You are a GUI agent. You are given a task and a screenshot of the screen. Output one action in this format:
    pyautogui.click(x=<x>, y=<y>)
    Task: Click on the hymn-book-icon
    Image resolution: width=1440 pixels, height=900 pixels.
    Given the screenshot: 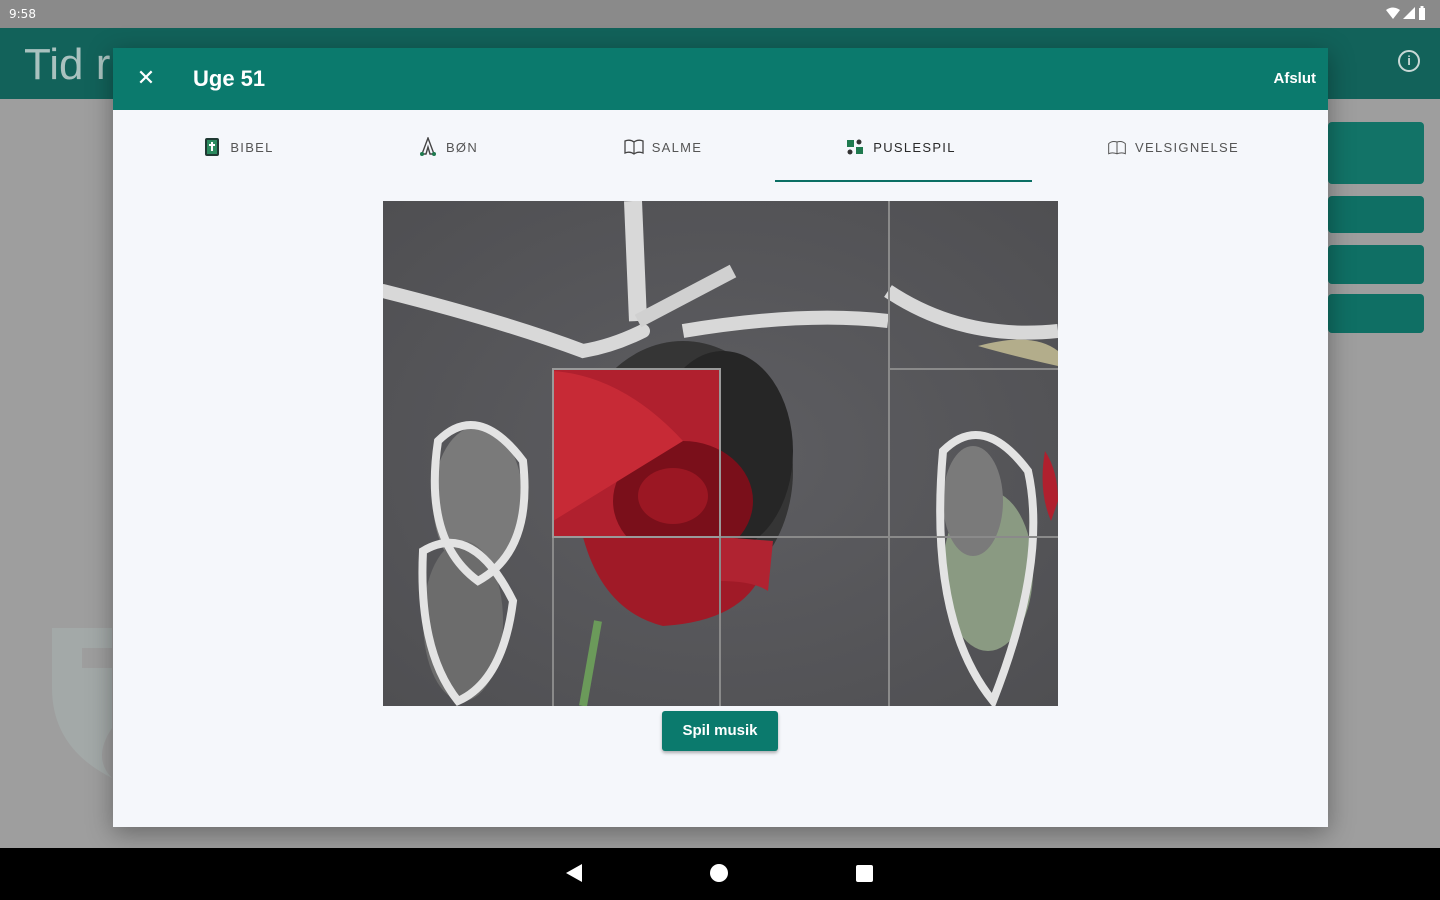 What is the action you would take?
    pyautogui.click(x=634, y=147)
    